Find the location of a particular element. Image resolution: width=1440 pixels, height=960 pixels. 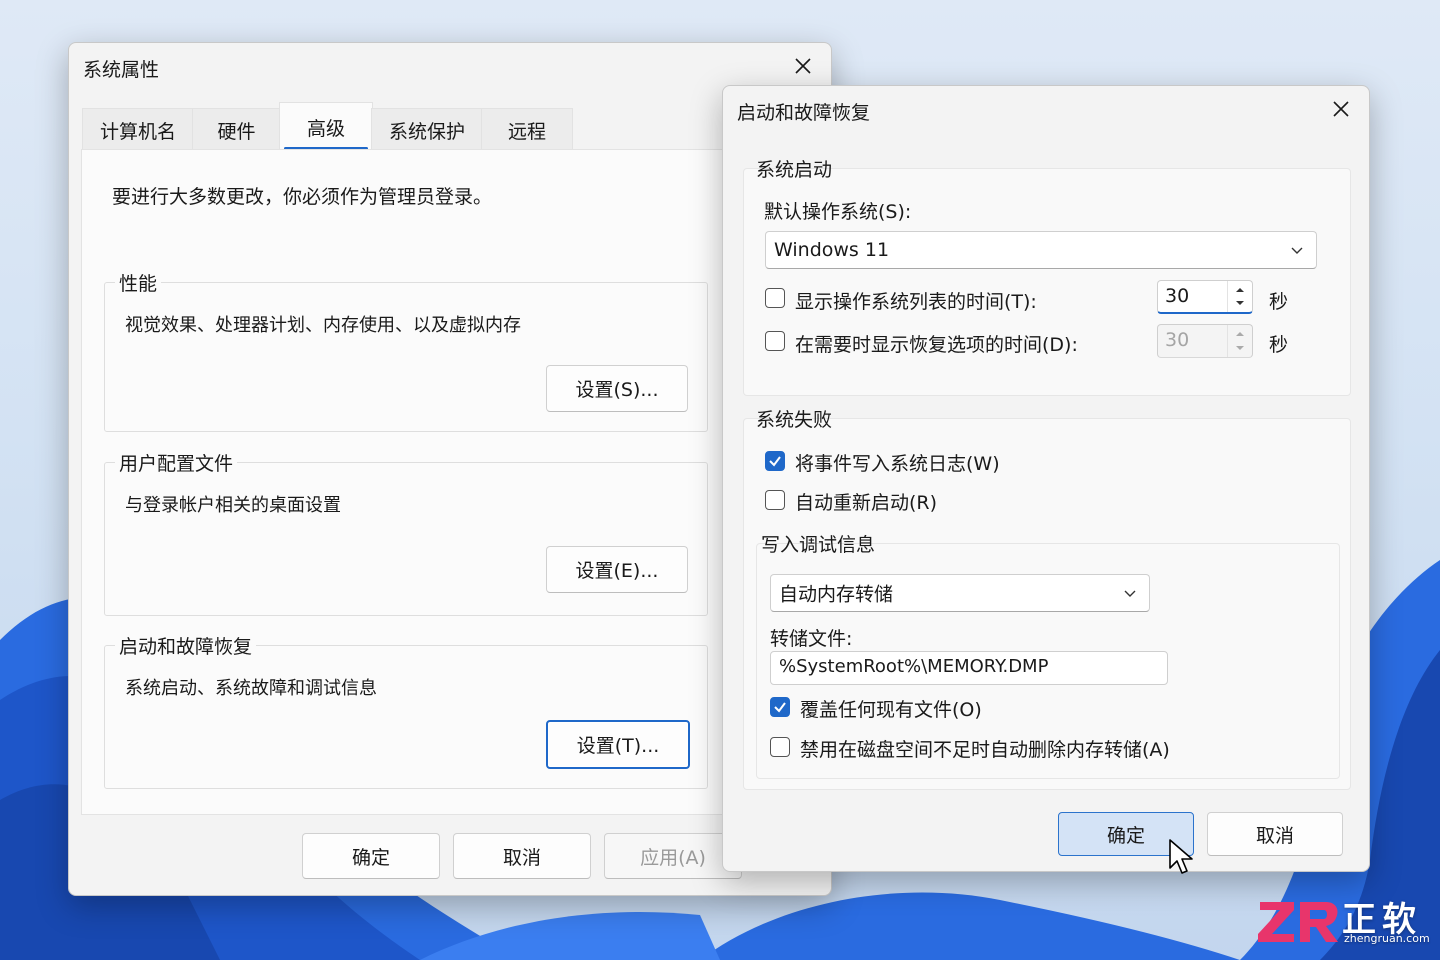

tab-label: 远程 is located at coordinates (526, 131).